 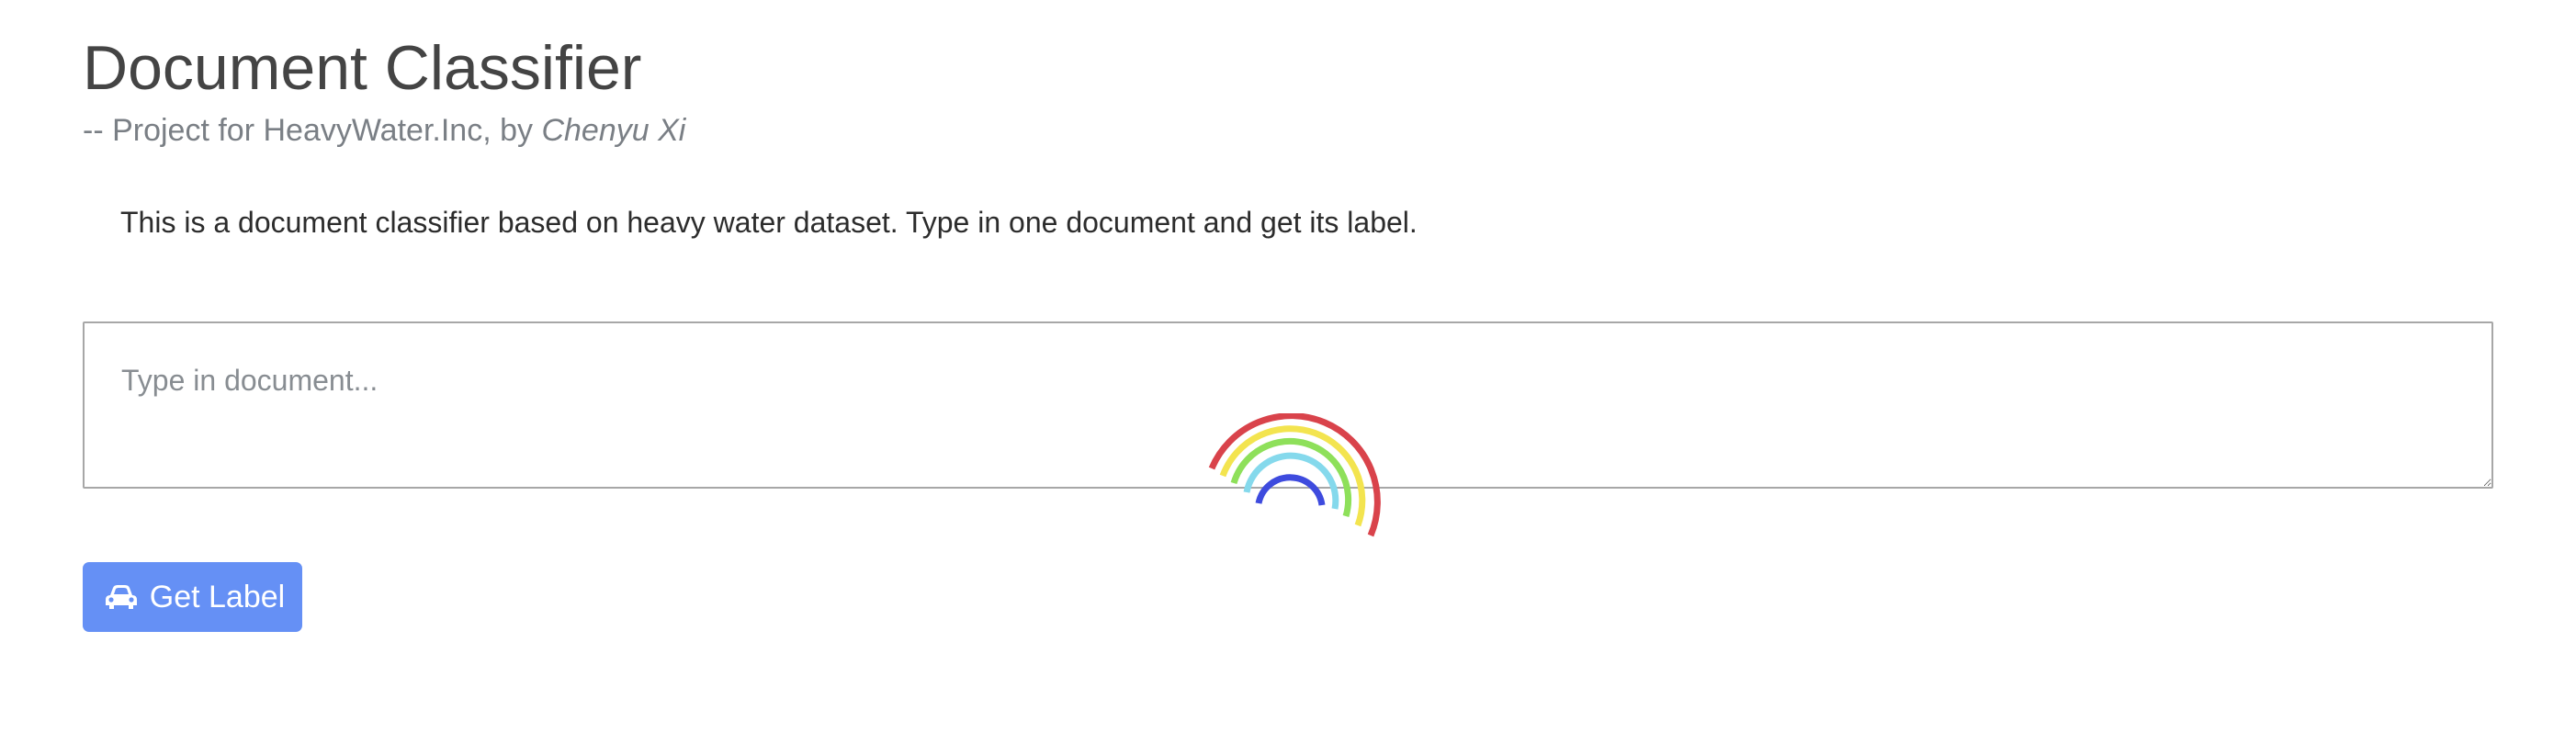 What do you see at coordinates (121, 597) in the screenshot?
I see `car-icon` at bounding box center [121, 597].